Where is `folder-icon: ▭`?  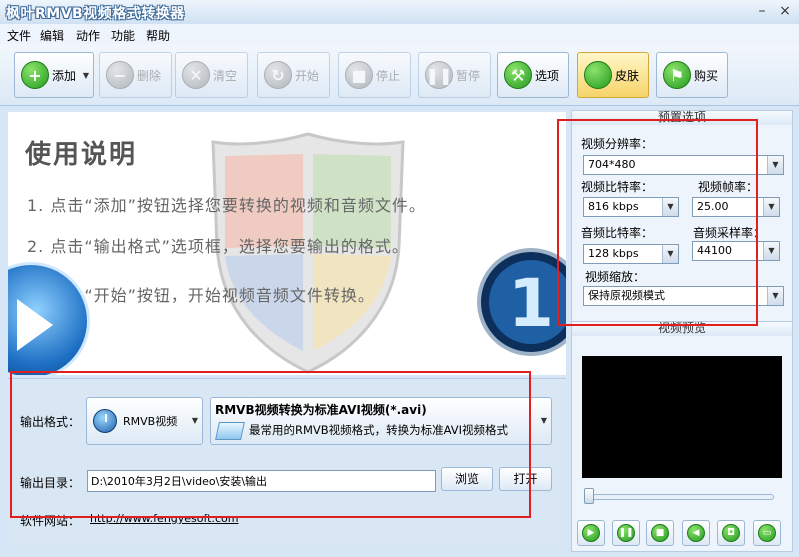 folder-icon: ▭ is located at coordinates (767, 533).